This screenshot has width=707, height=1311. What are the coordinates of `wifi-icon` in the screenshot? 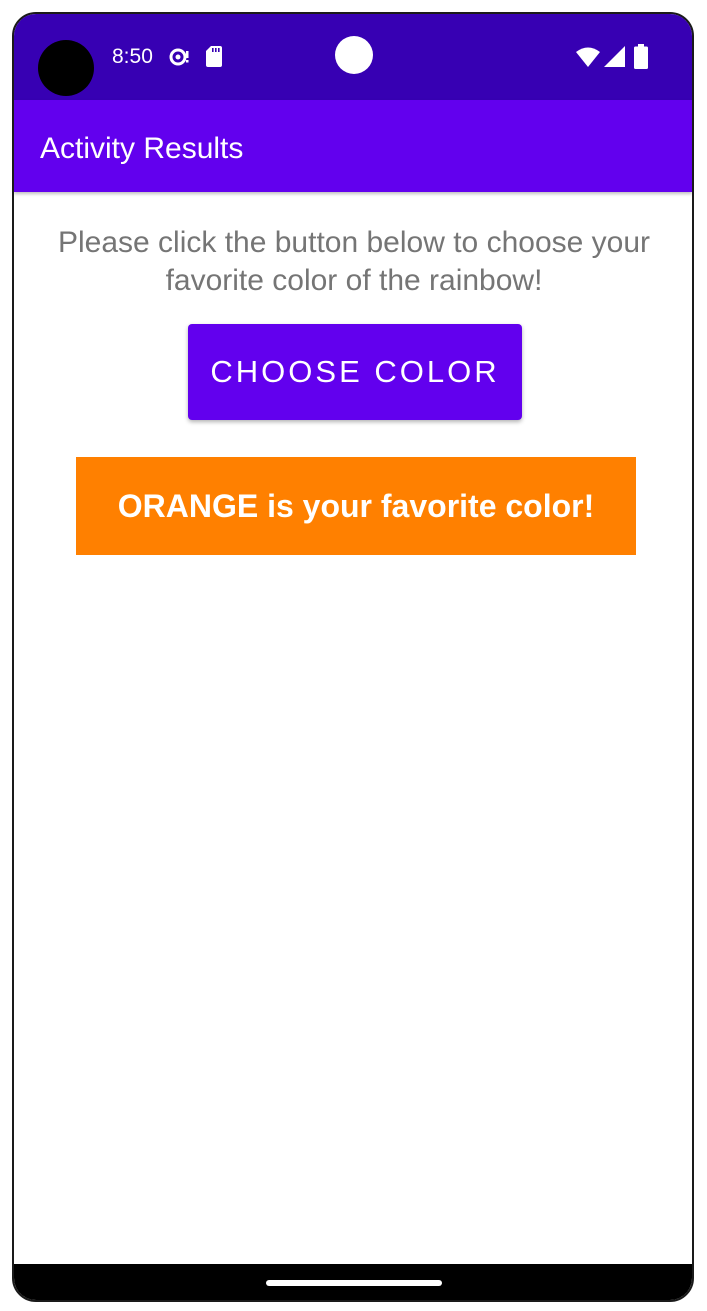 It's located at (588, 57).